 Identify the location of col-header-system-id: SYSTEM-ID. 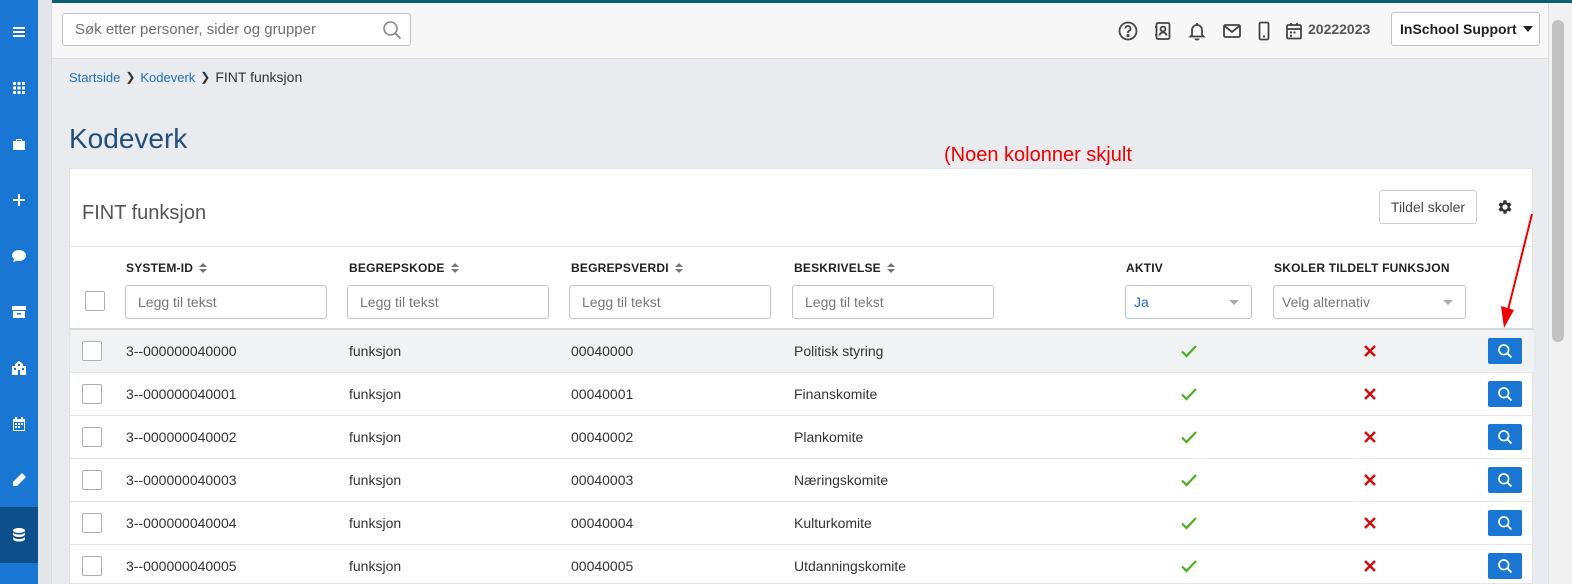
(167, 268).